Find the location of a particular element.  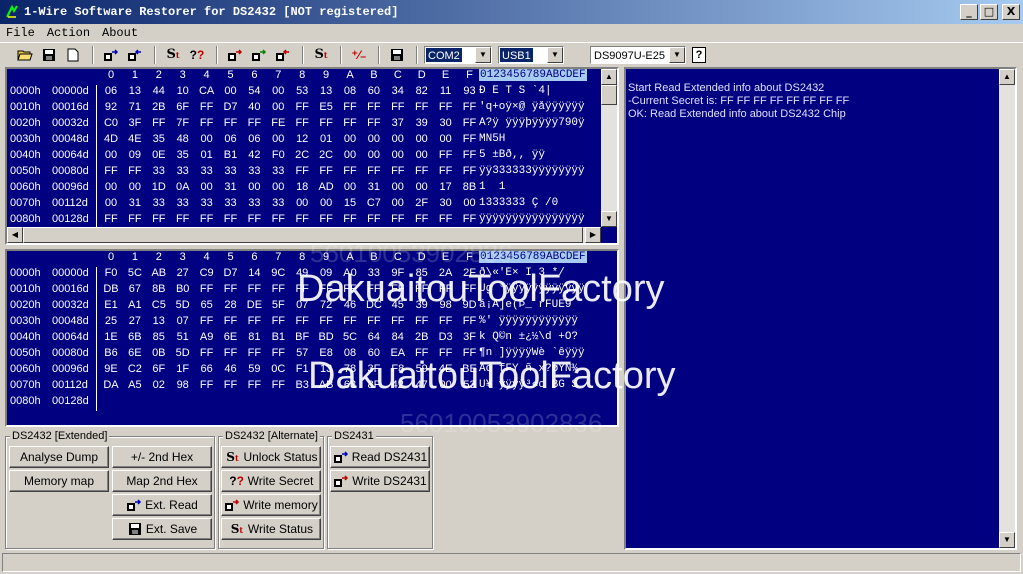

port-select: COM2 ▼ is located at coordinates (458, 54).